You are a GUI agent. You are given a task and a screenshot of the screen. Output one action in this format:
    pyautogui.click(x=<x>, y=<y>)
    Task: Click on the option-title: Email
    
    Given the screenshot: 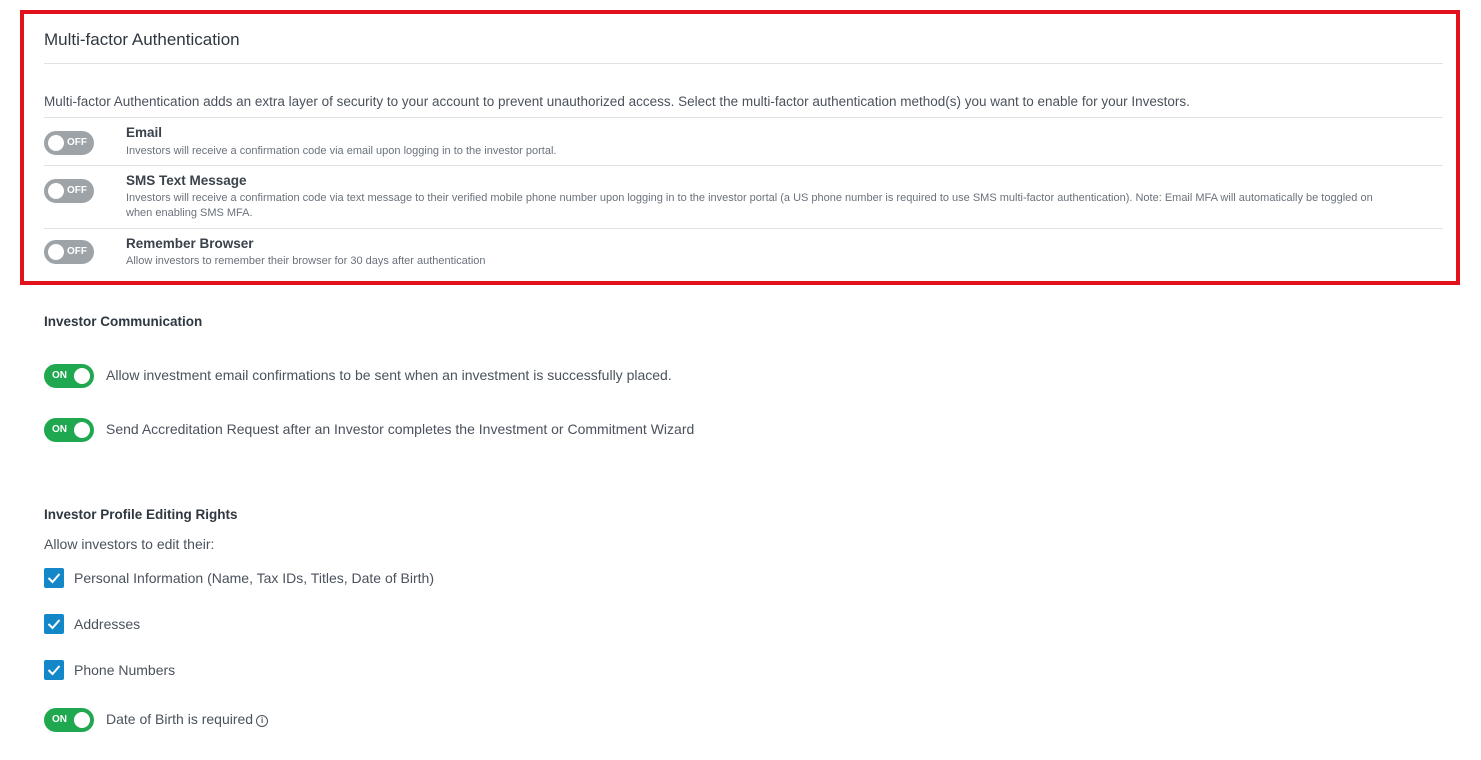 What is the action you would take?
    pyautogui.click(x=144, y=132)
    